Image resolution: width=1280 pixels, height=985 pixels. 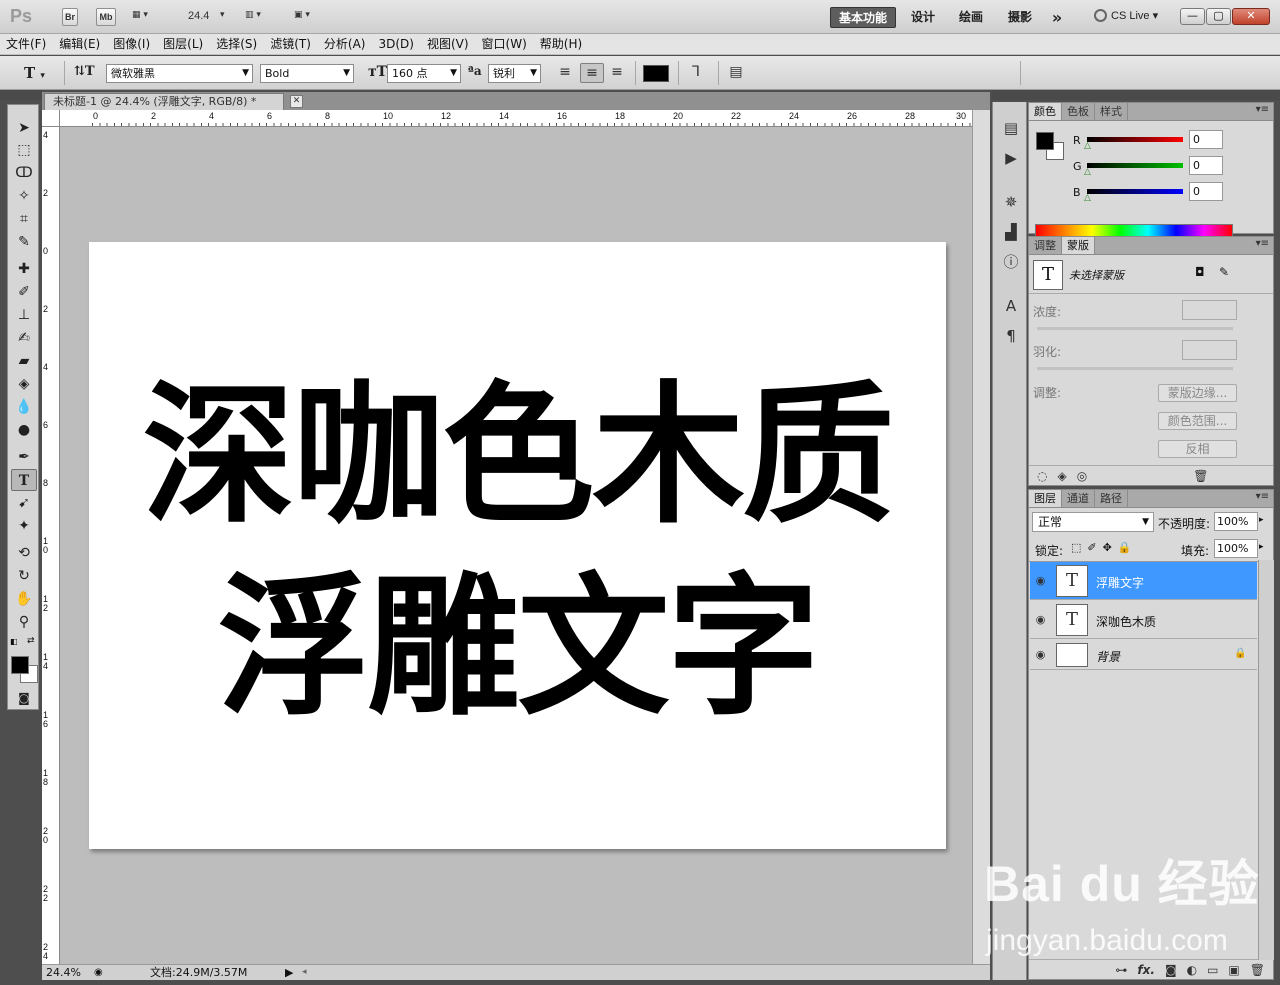 What do you see at coordinates (14, 641) in the screenshot?
I see `default-colors-icon: ◧` at bounding box center [14, 641].